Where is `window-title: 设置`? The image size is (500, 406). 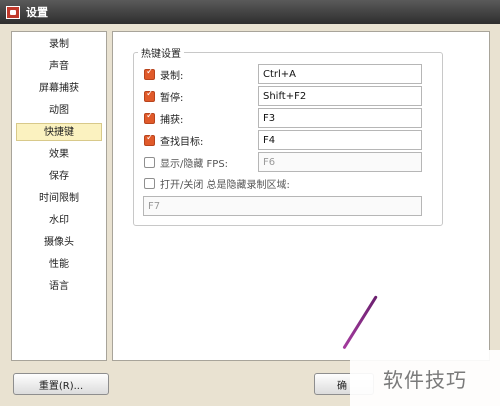
window-title: 设置 is located at coordinates (37, 12).